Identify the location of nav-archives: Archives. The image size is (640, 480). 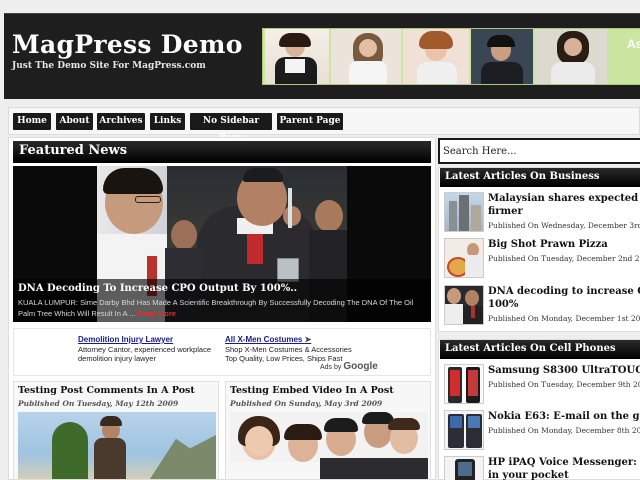
(121, 121).